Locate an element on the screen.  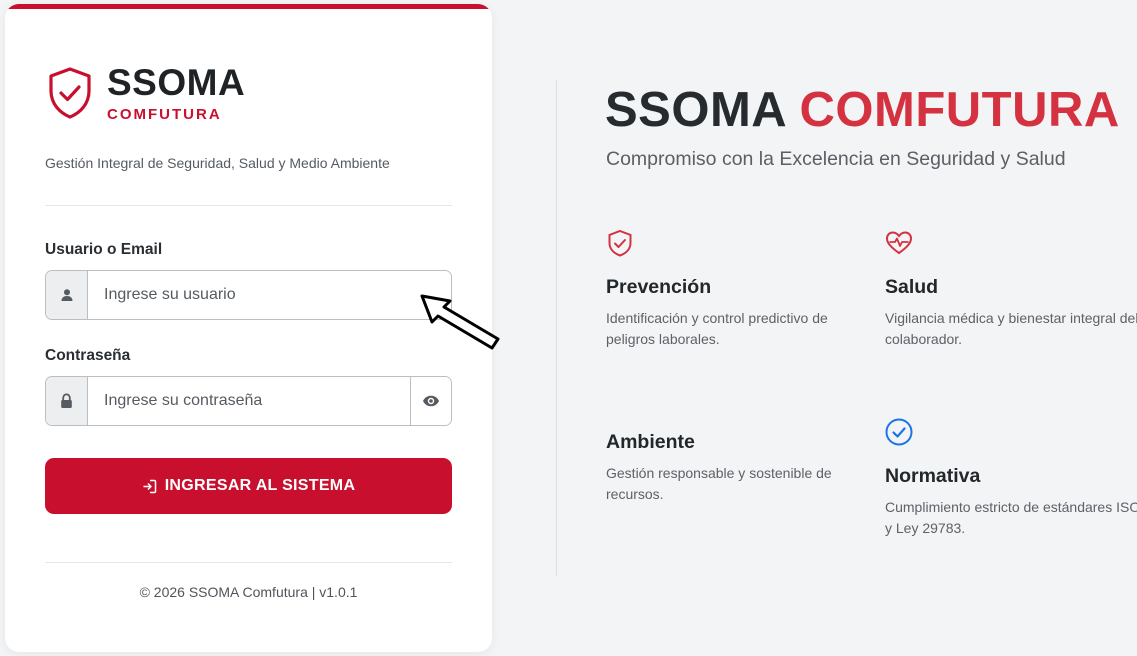
username-label: Usuario o Email is located at coordinates (104, 249).